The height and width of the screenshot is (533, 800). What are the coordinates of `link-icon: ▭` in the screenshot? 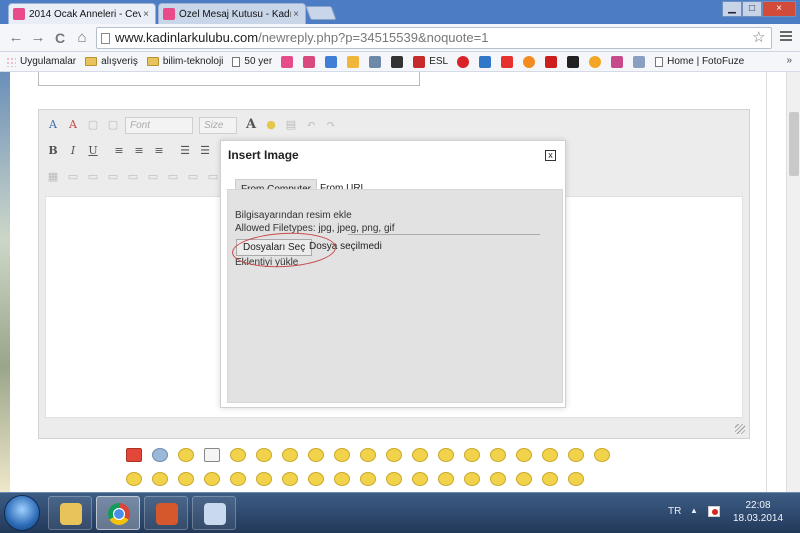 It's located at (73, 177).